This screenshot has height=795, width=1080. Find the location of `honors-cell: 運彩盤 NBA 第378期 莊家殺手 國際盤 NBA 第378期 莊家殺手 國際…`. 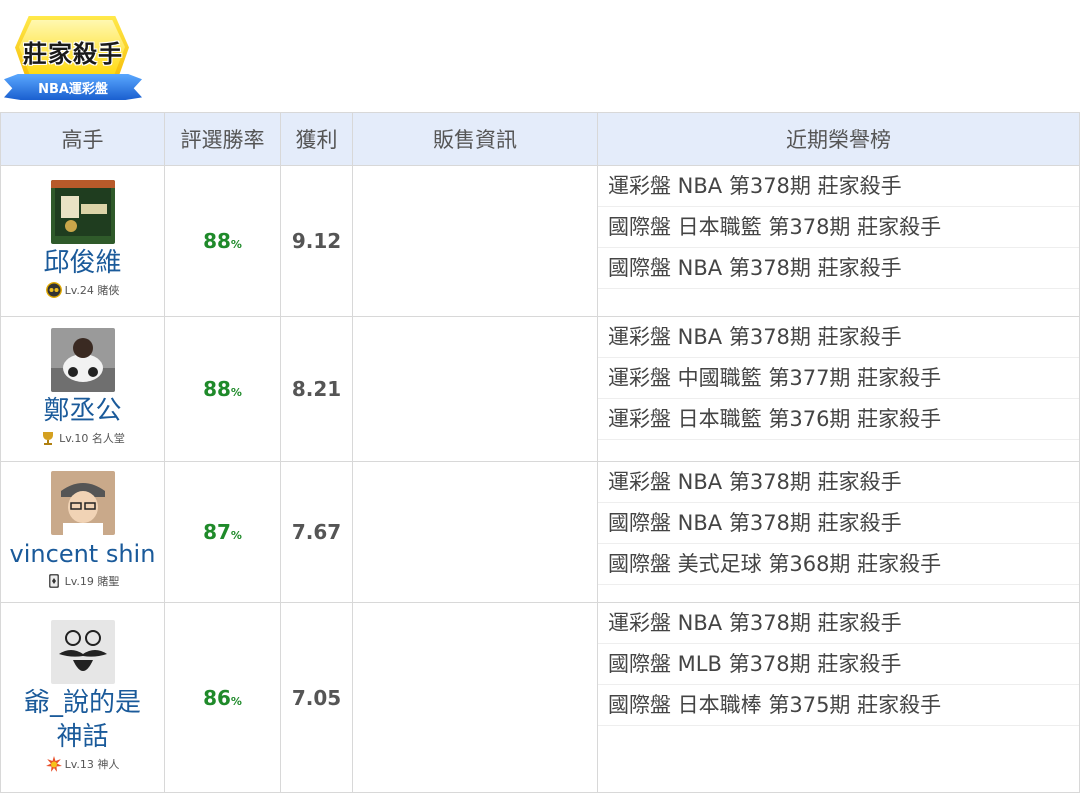

honors-cell: 運彩盤 NBA 第378期 莊家殺手 國際盤 NBA 第378期 莊家殺手 國際… is located at coordinates (838, 532).